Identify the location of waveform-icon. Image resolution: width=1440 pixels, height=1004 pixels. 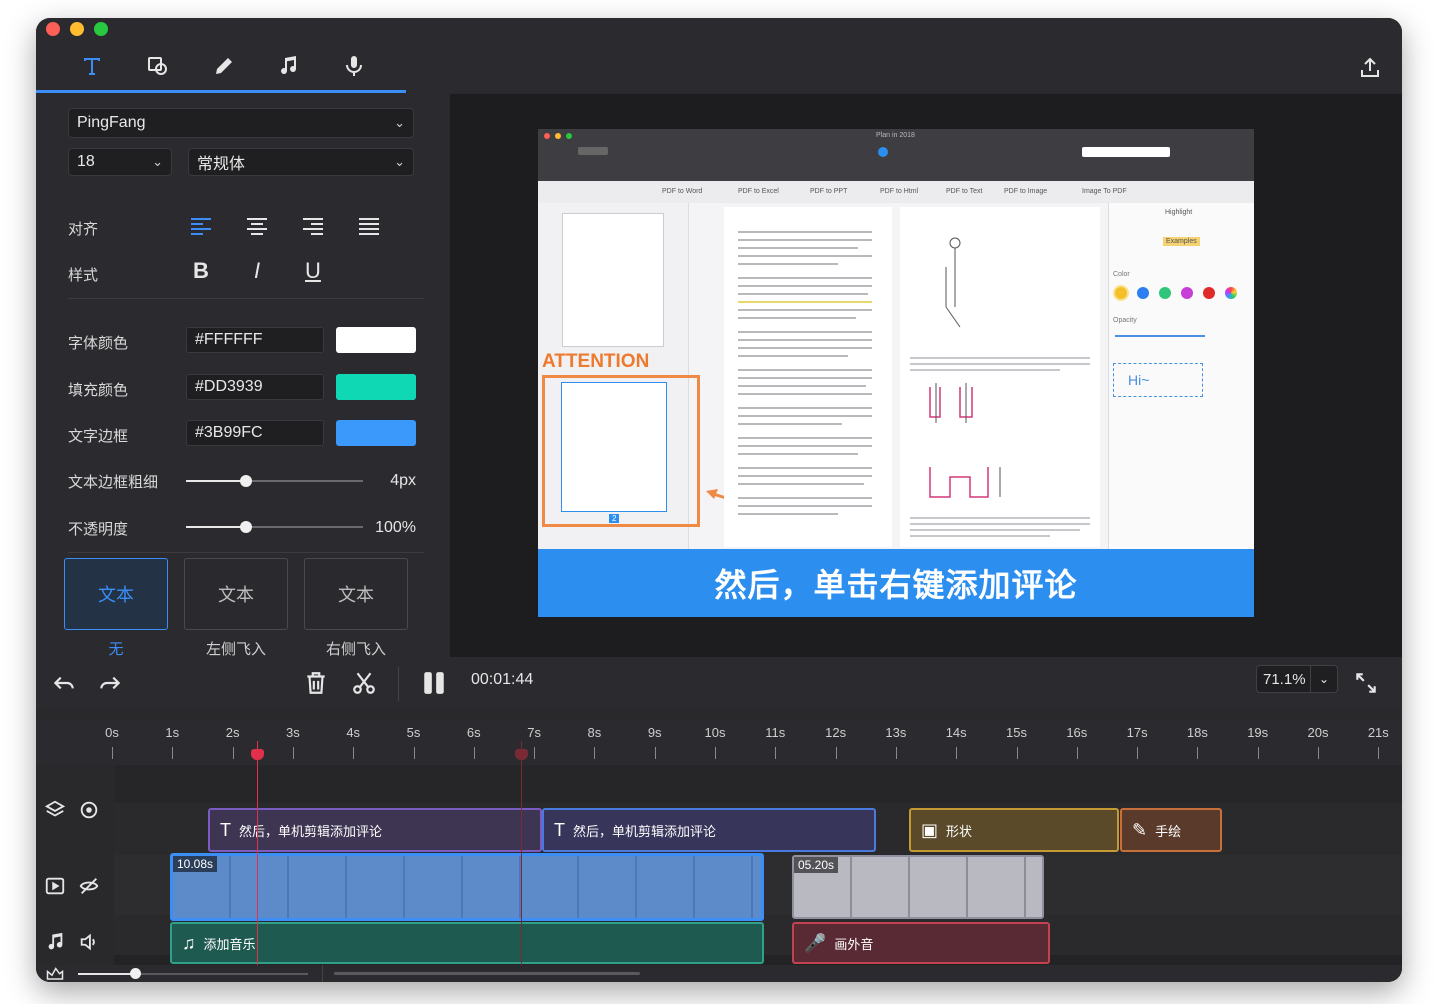
(55, 973).